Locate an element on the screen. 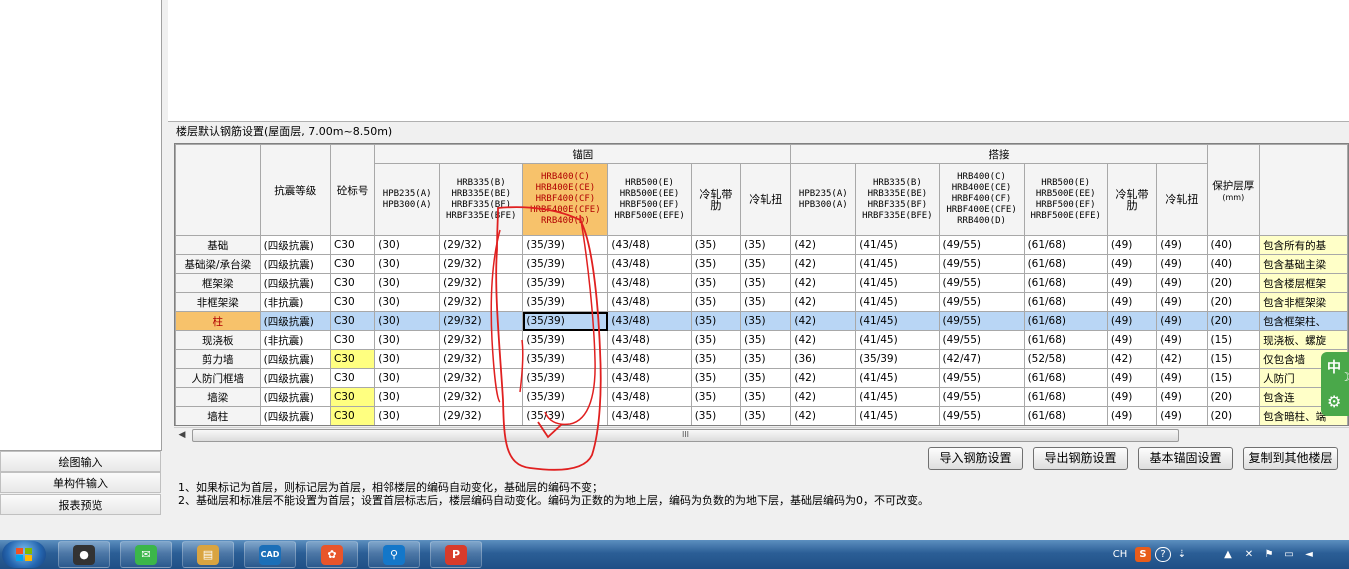 The image size is (1349, 569). no-network-icon: ✕ is located at coordinates (1249, 554).